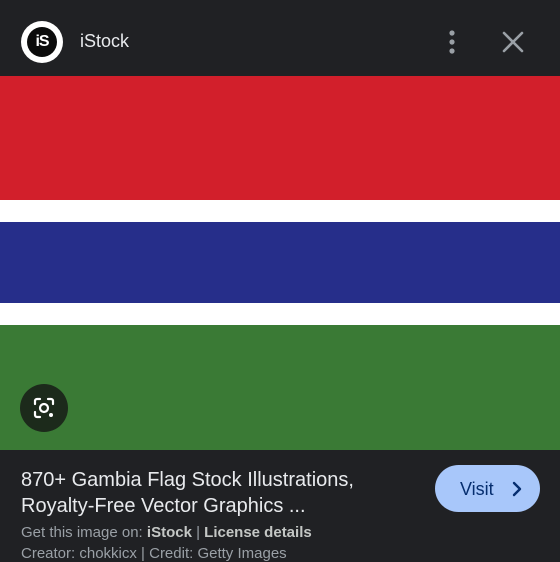  I want to click on visit-button: Visit, so click(487, 488).